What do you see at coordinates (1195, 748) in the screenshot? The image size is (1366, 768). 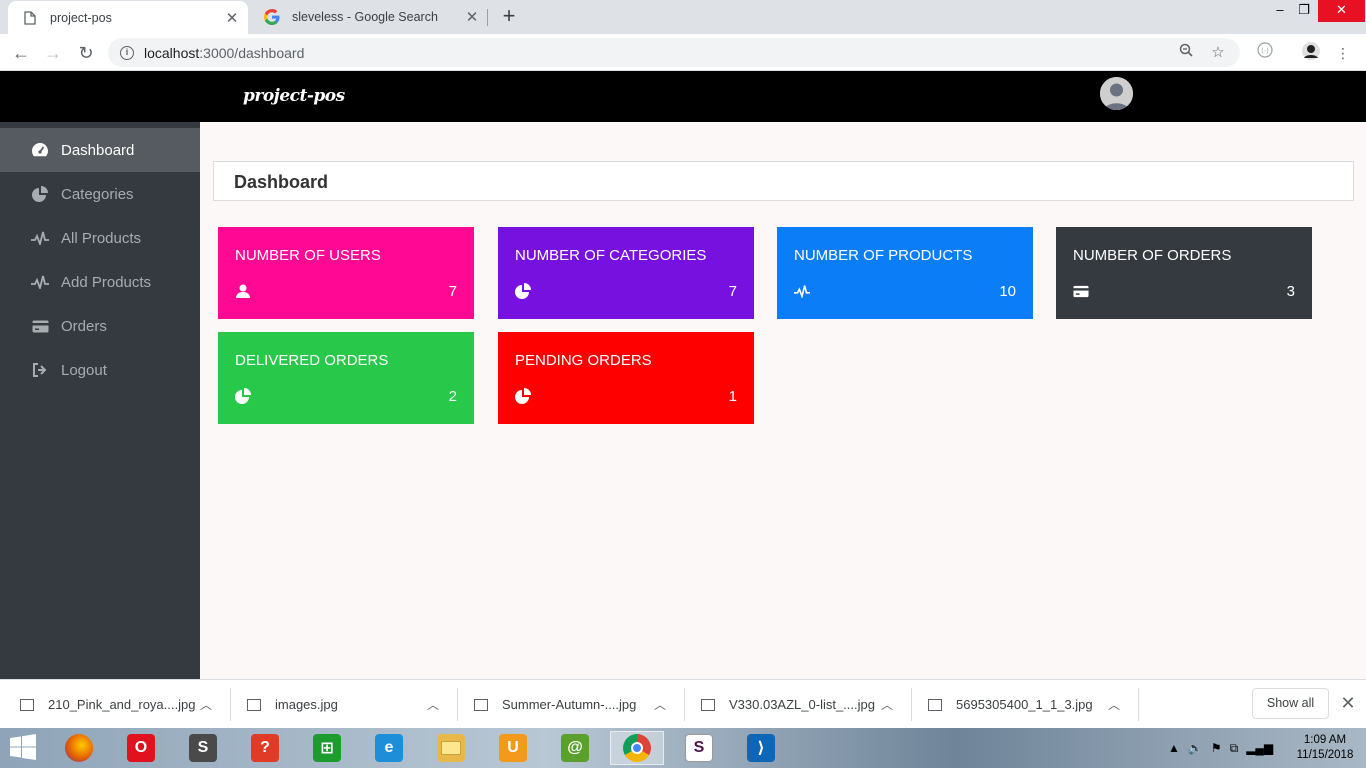 I see `volume-icon: 🔈` at bounding box center [1195, 748].